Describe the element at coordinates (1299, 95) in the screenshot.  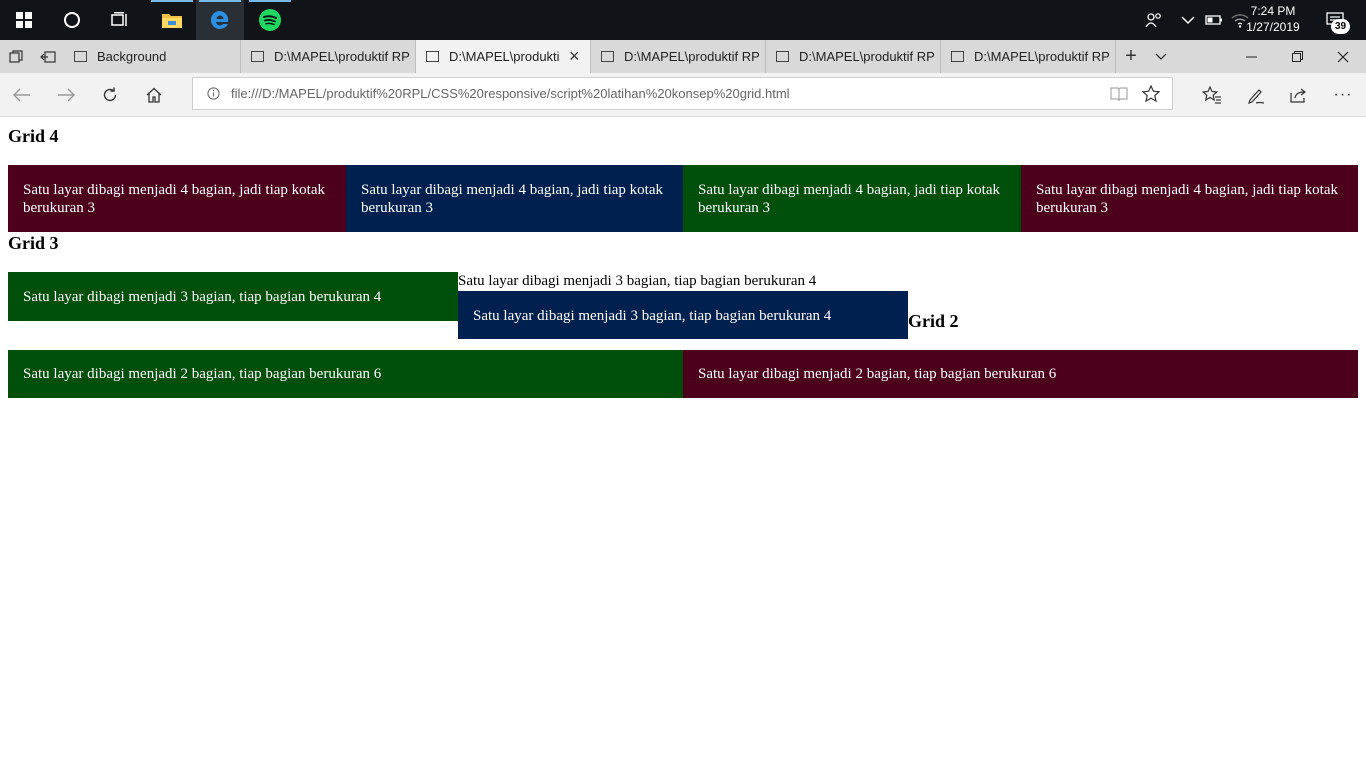
I see `share-icon` at that location.